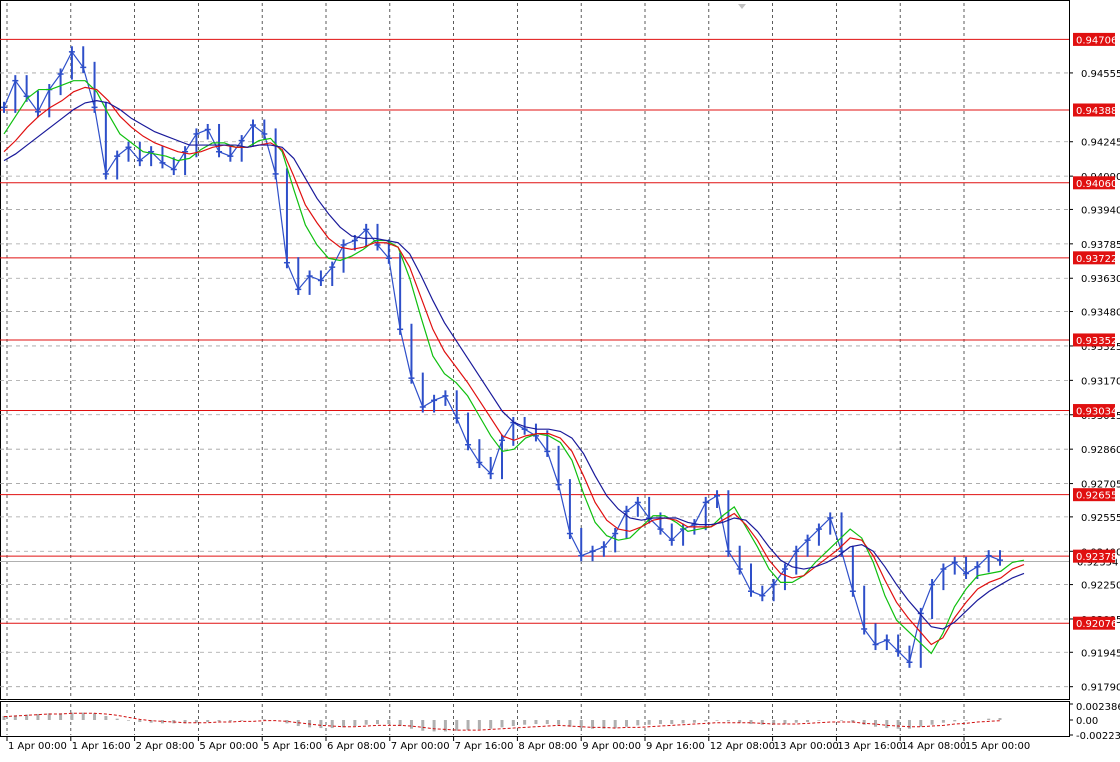 Image resolution: width=1120 pixels, height=762 pixels. I want to click on osc-y-tick-label: 0.00, so click(1087, 721).